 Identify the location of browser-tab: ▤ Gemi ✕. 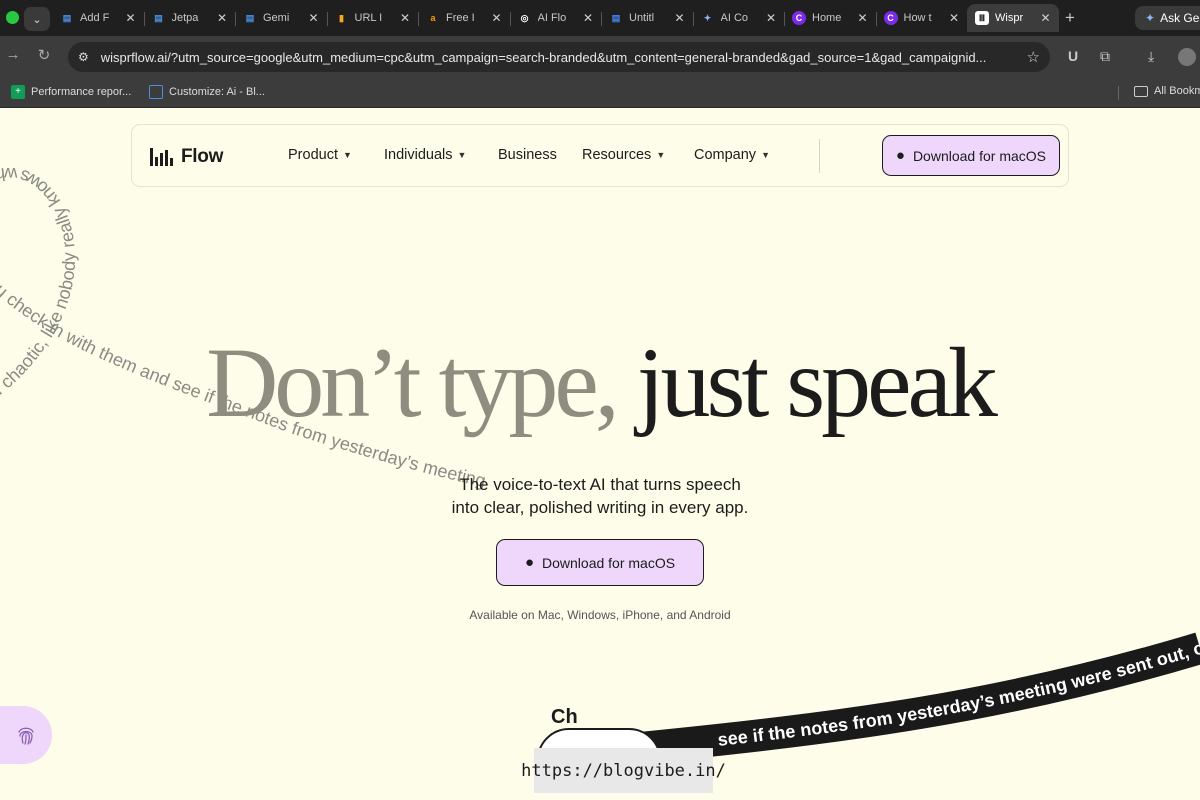
(281, 18).